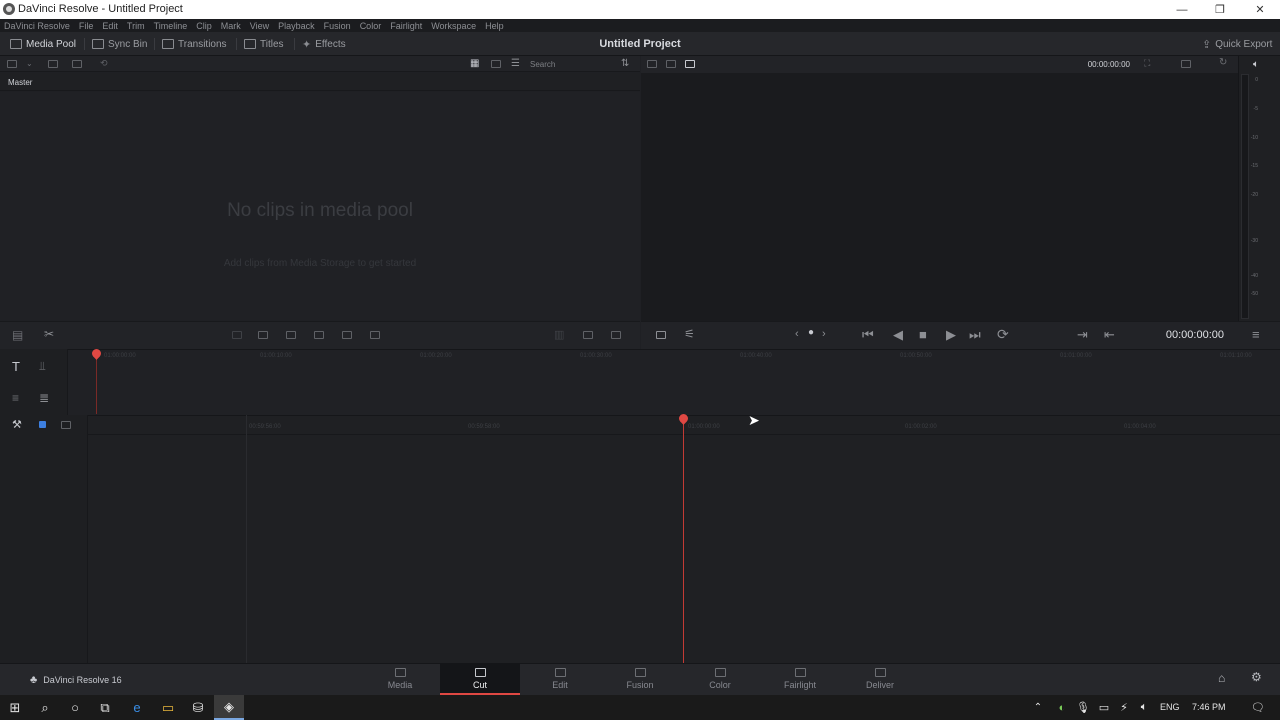  What do you see at coordinates (474, 63) in the screenshot?
I see `grid-view-icon: ▦` at bounding box center [474, 63].